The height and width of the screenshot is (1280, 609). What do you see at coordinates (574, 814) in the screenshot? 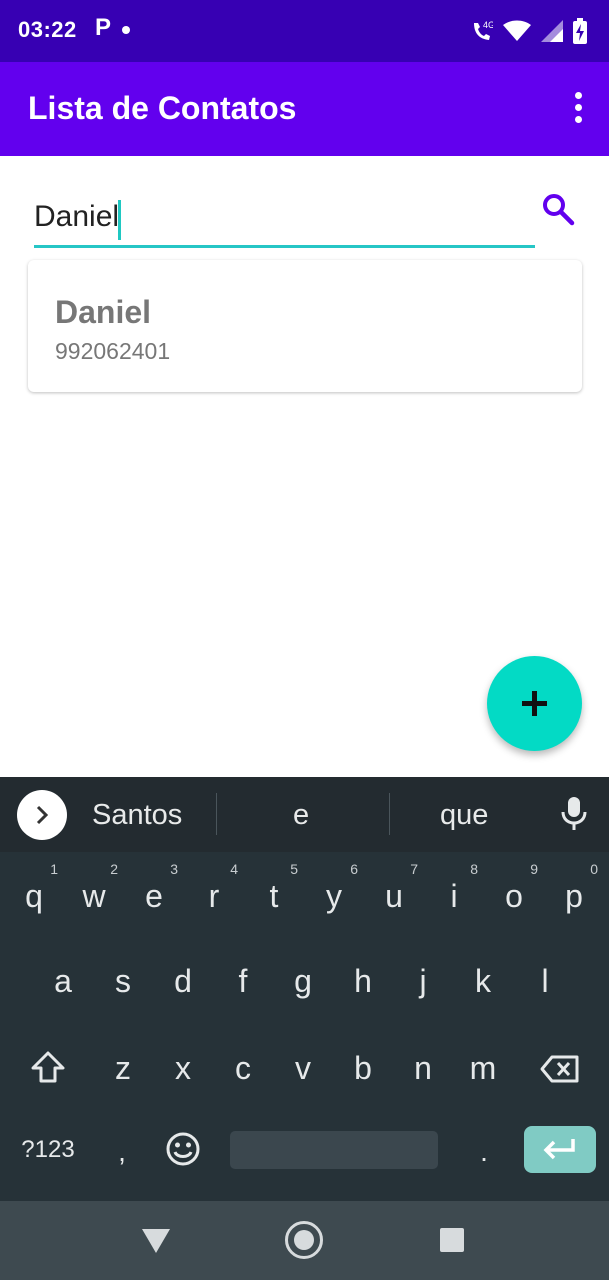
I see `microphone-icon` at bounding box center [574, 814].